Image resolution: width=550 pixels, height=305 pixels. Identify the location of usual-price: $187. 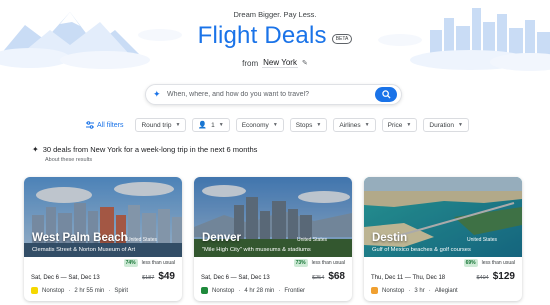
(148, 278).